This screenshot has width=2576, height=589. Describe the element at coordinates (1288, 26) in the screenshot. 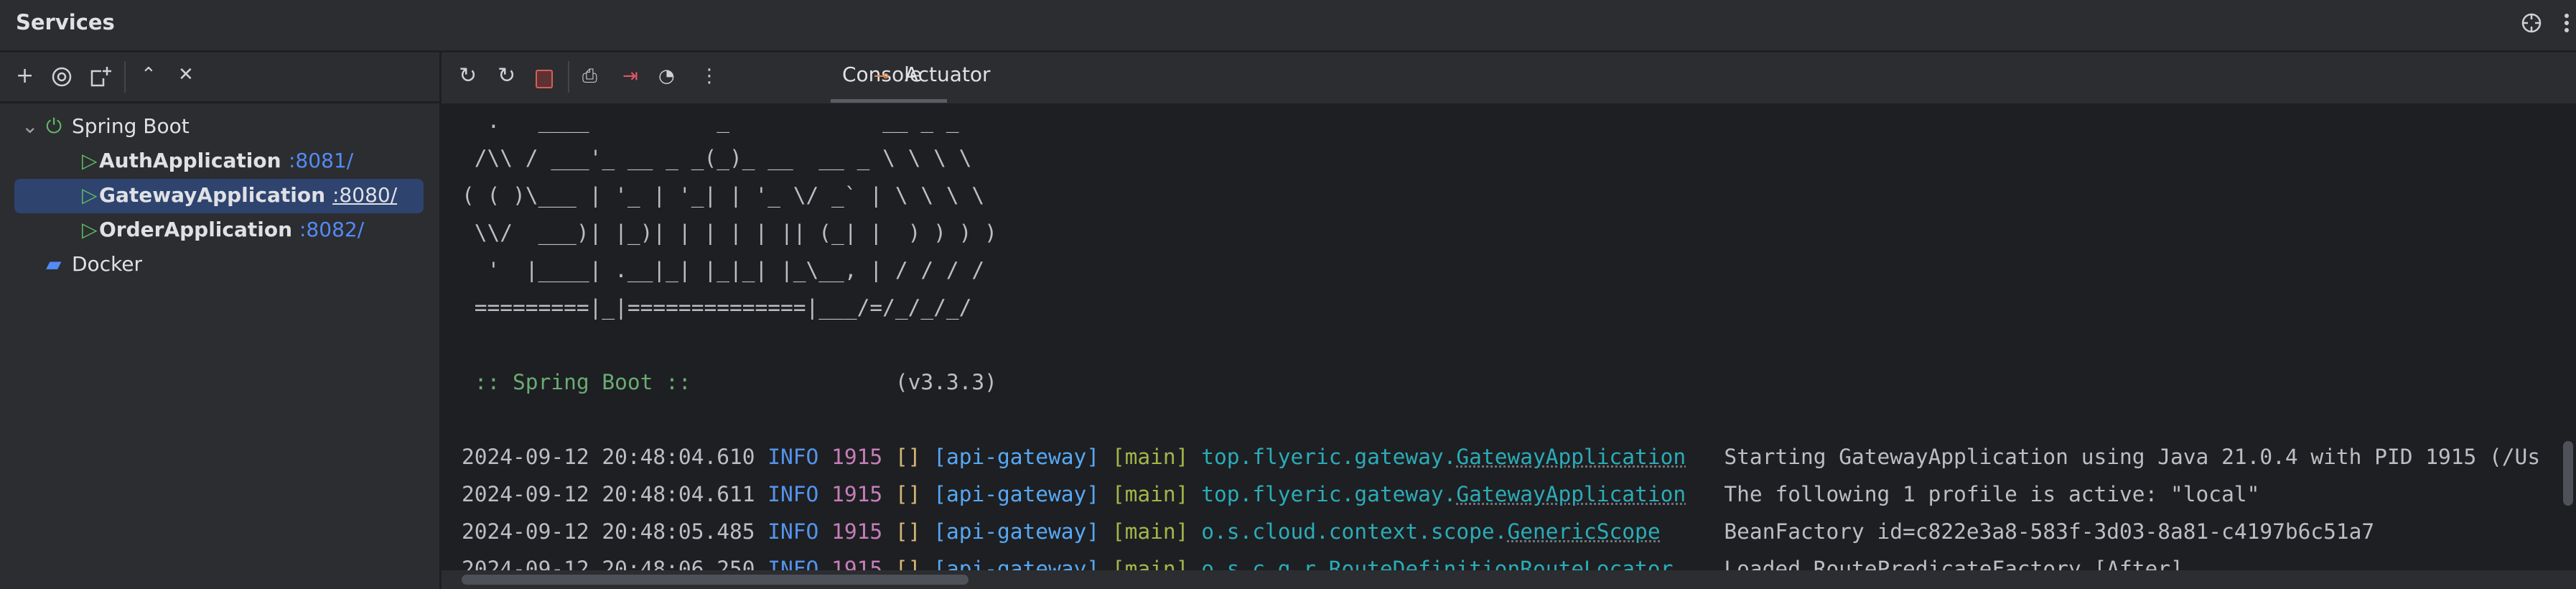

I see `title-bar: Services` at that location.